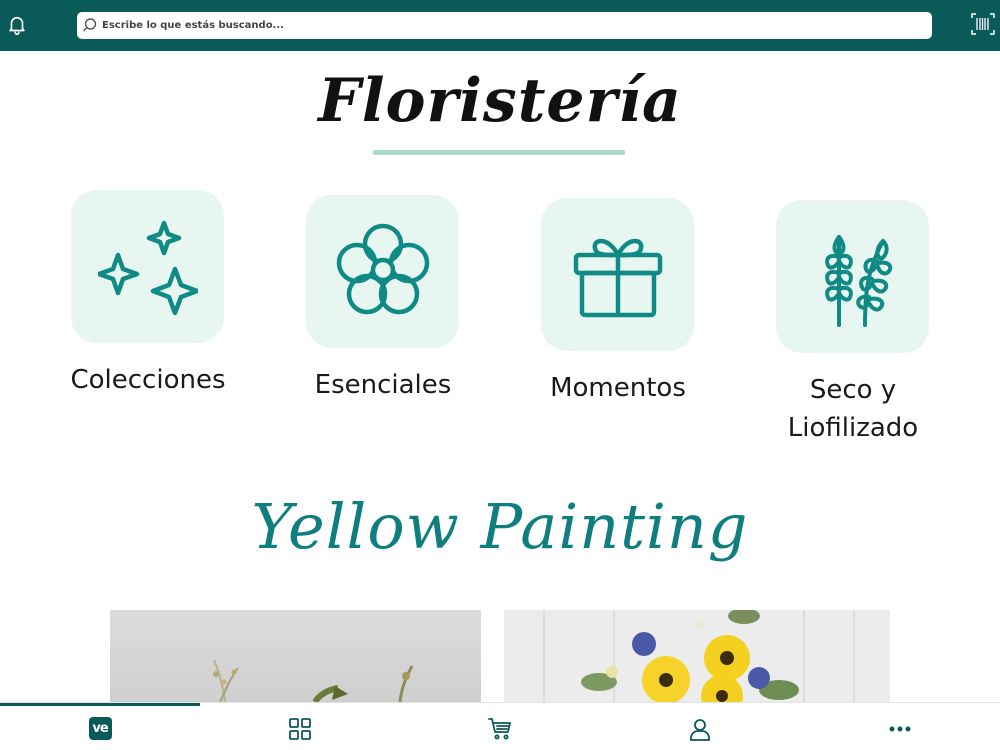 The width and height of the screenshot is (1000, 750). I want to click on nav-more, so click(900, 728).